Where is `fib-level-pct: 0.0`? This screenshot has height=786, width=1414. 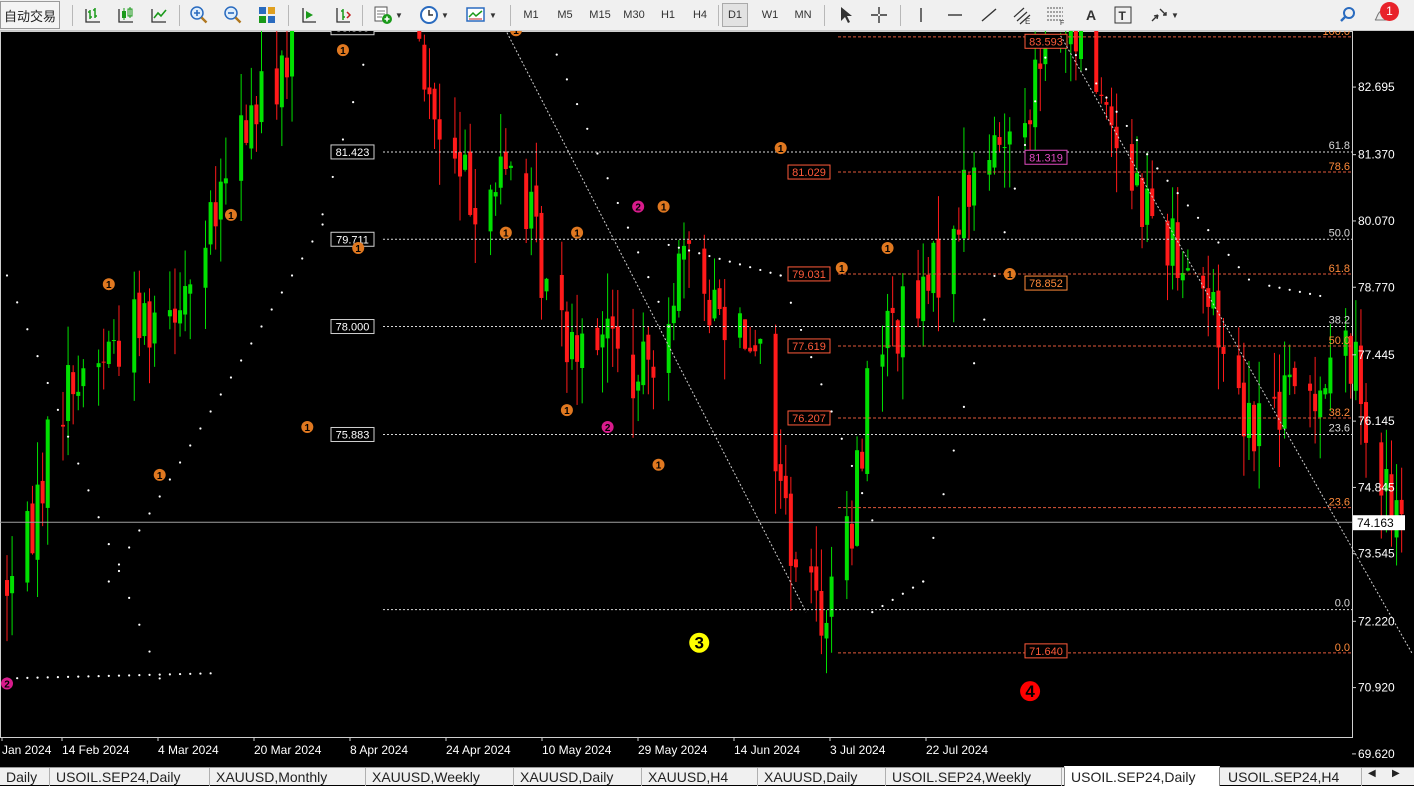
fib-level-pct: 0.0 is located at coordinates (1342, 604).